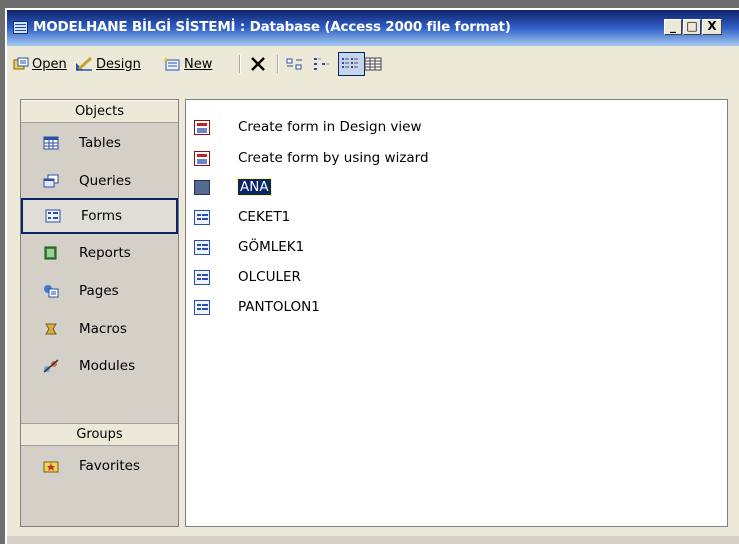  Describe the element at coordinates (51, 329) in the screenshot. I see `macro-icon` at that location.